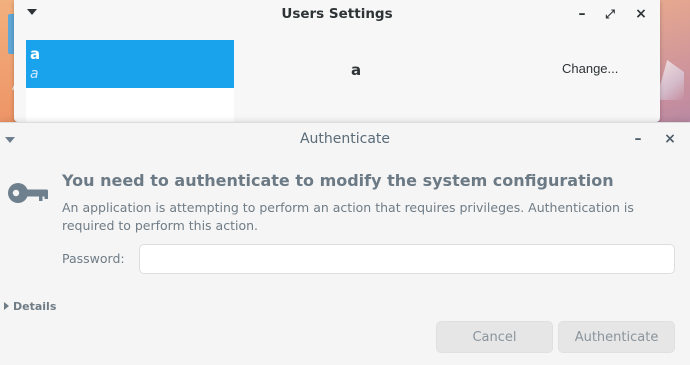  I want to click on details-expander: Details, so click(30, 306).